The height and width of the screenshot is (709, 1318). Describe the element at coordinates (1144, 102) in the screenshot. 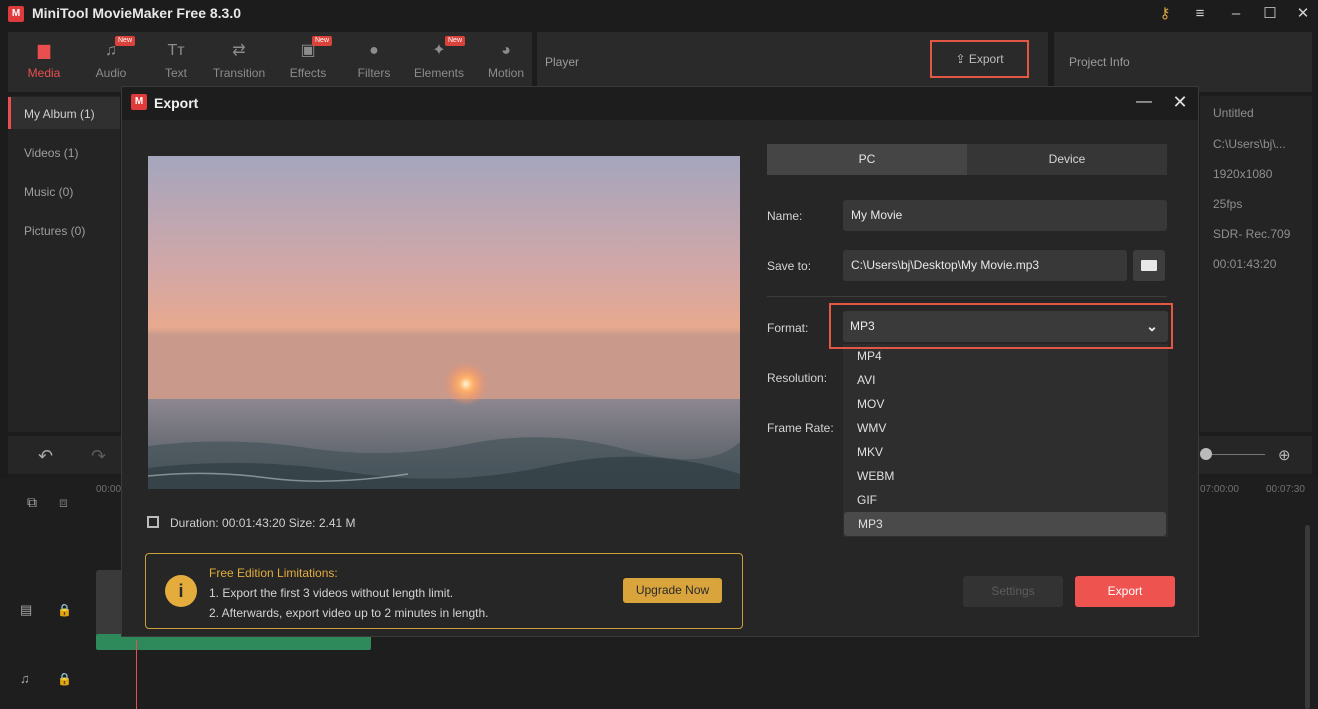

I see `minimize-icon: —` at that location.